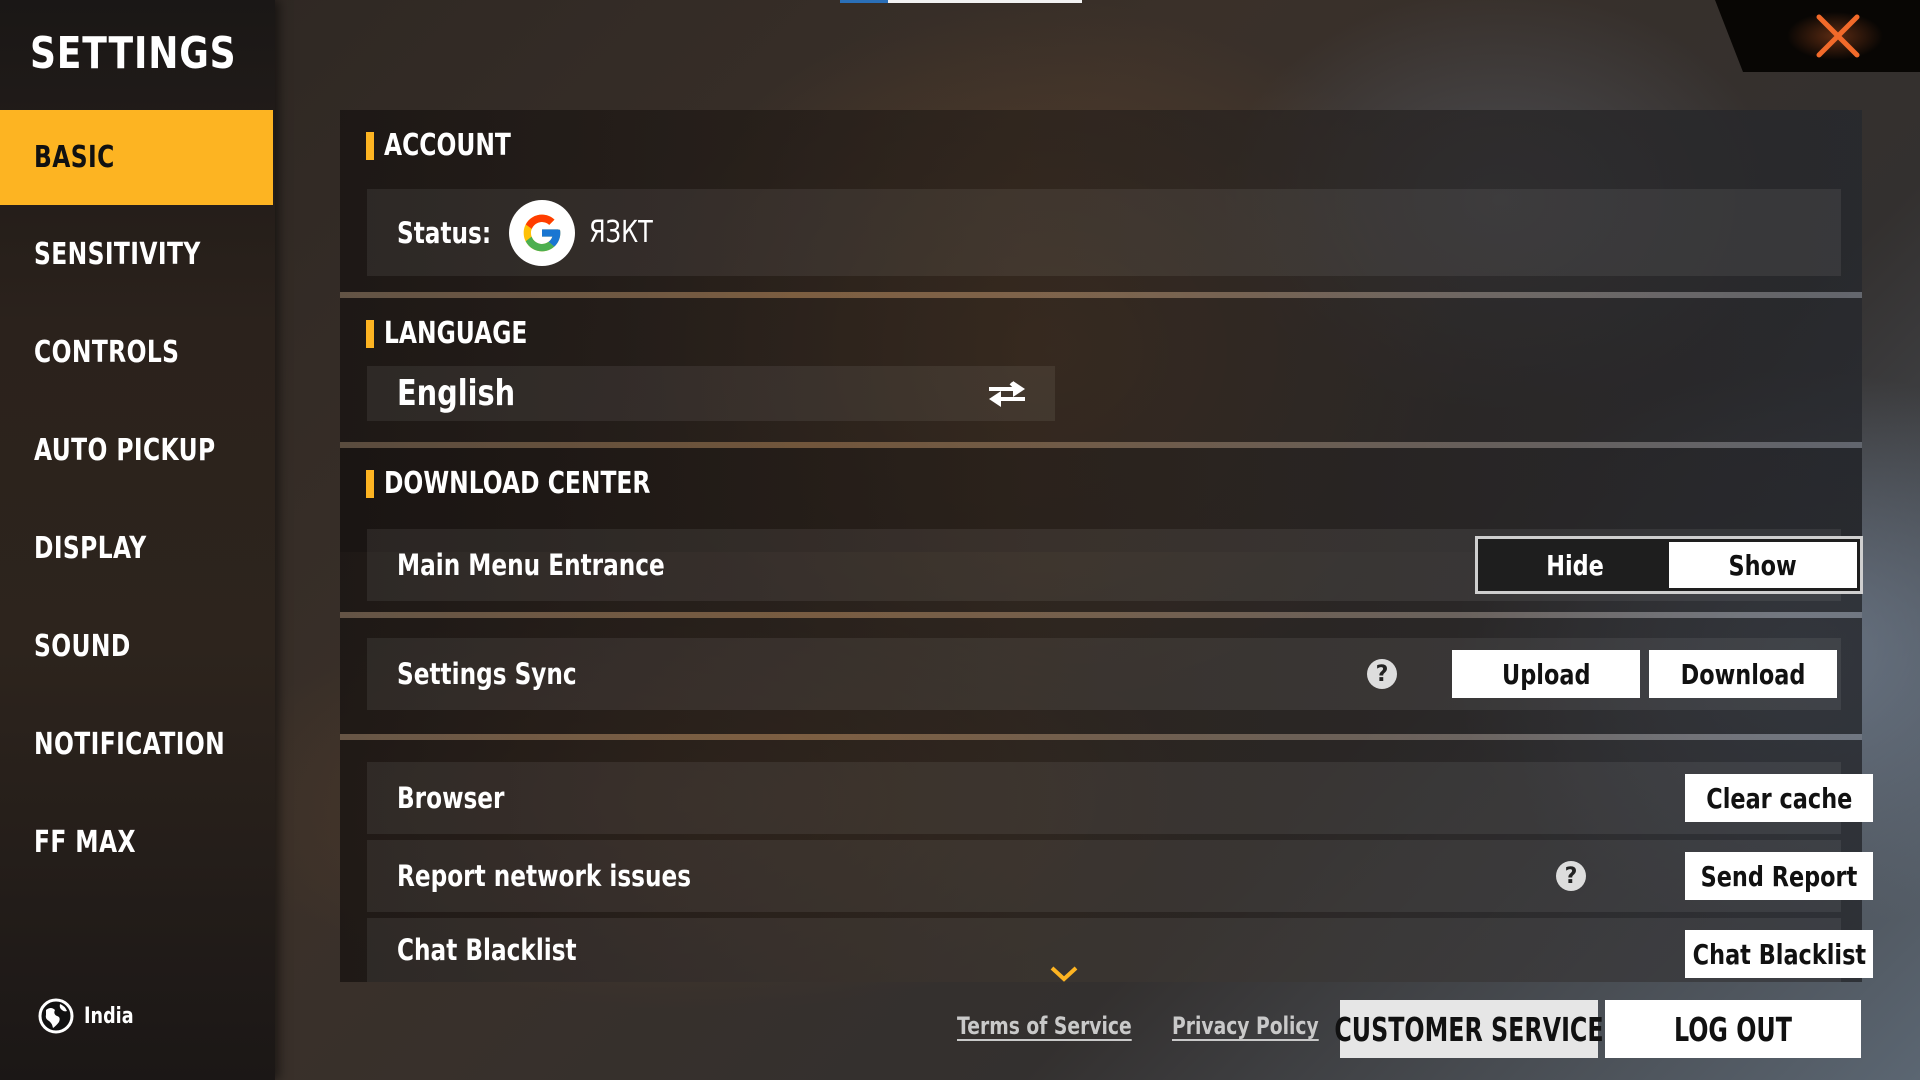 The height and width of the screenshot is (1080, 1920). I want to click on sidebar-item-sensitivity: SENSITIVITY, so click(136, 254).